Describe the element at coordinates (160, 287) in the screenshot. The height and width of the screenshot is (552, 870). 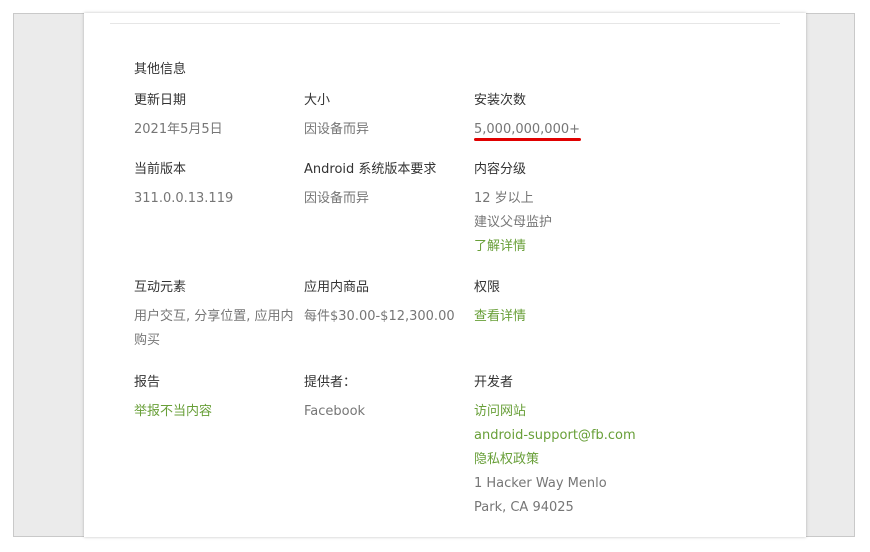
I see `interactive-elements-label: 互动元素` at that location.